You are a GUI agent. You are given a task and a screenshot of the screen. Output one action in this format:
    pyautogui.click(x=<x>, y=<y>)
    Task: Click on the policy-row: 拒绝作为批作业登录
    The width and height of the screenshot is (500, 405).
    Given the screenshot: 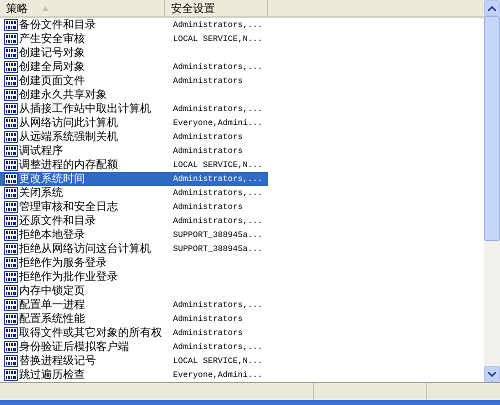 What is the action you would take?
    pyautogui.click(x=134, y=277)
    